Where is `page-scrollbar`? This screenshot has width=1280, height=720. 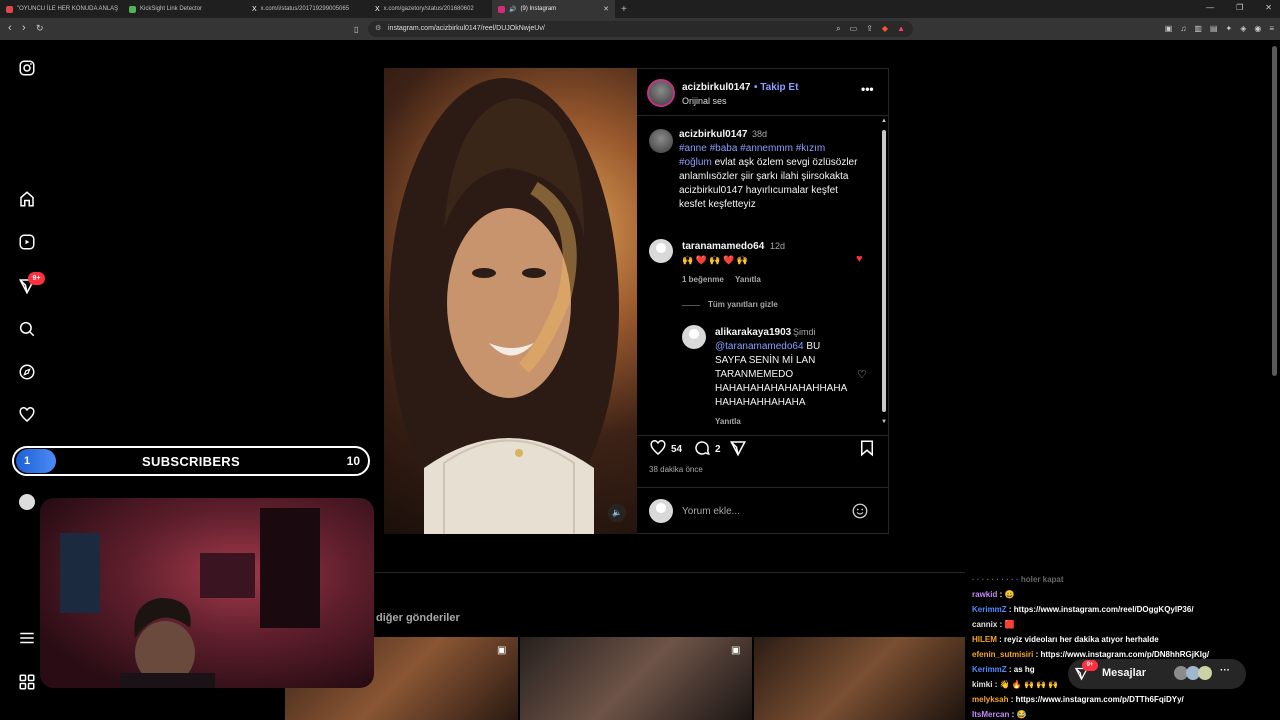 page-scrollbar is located at coordinates (1274, 211).